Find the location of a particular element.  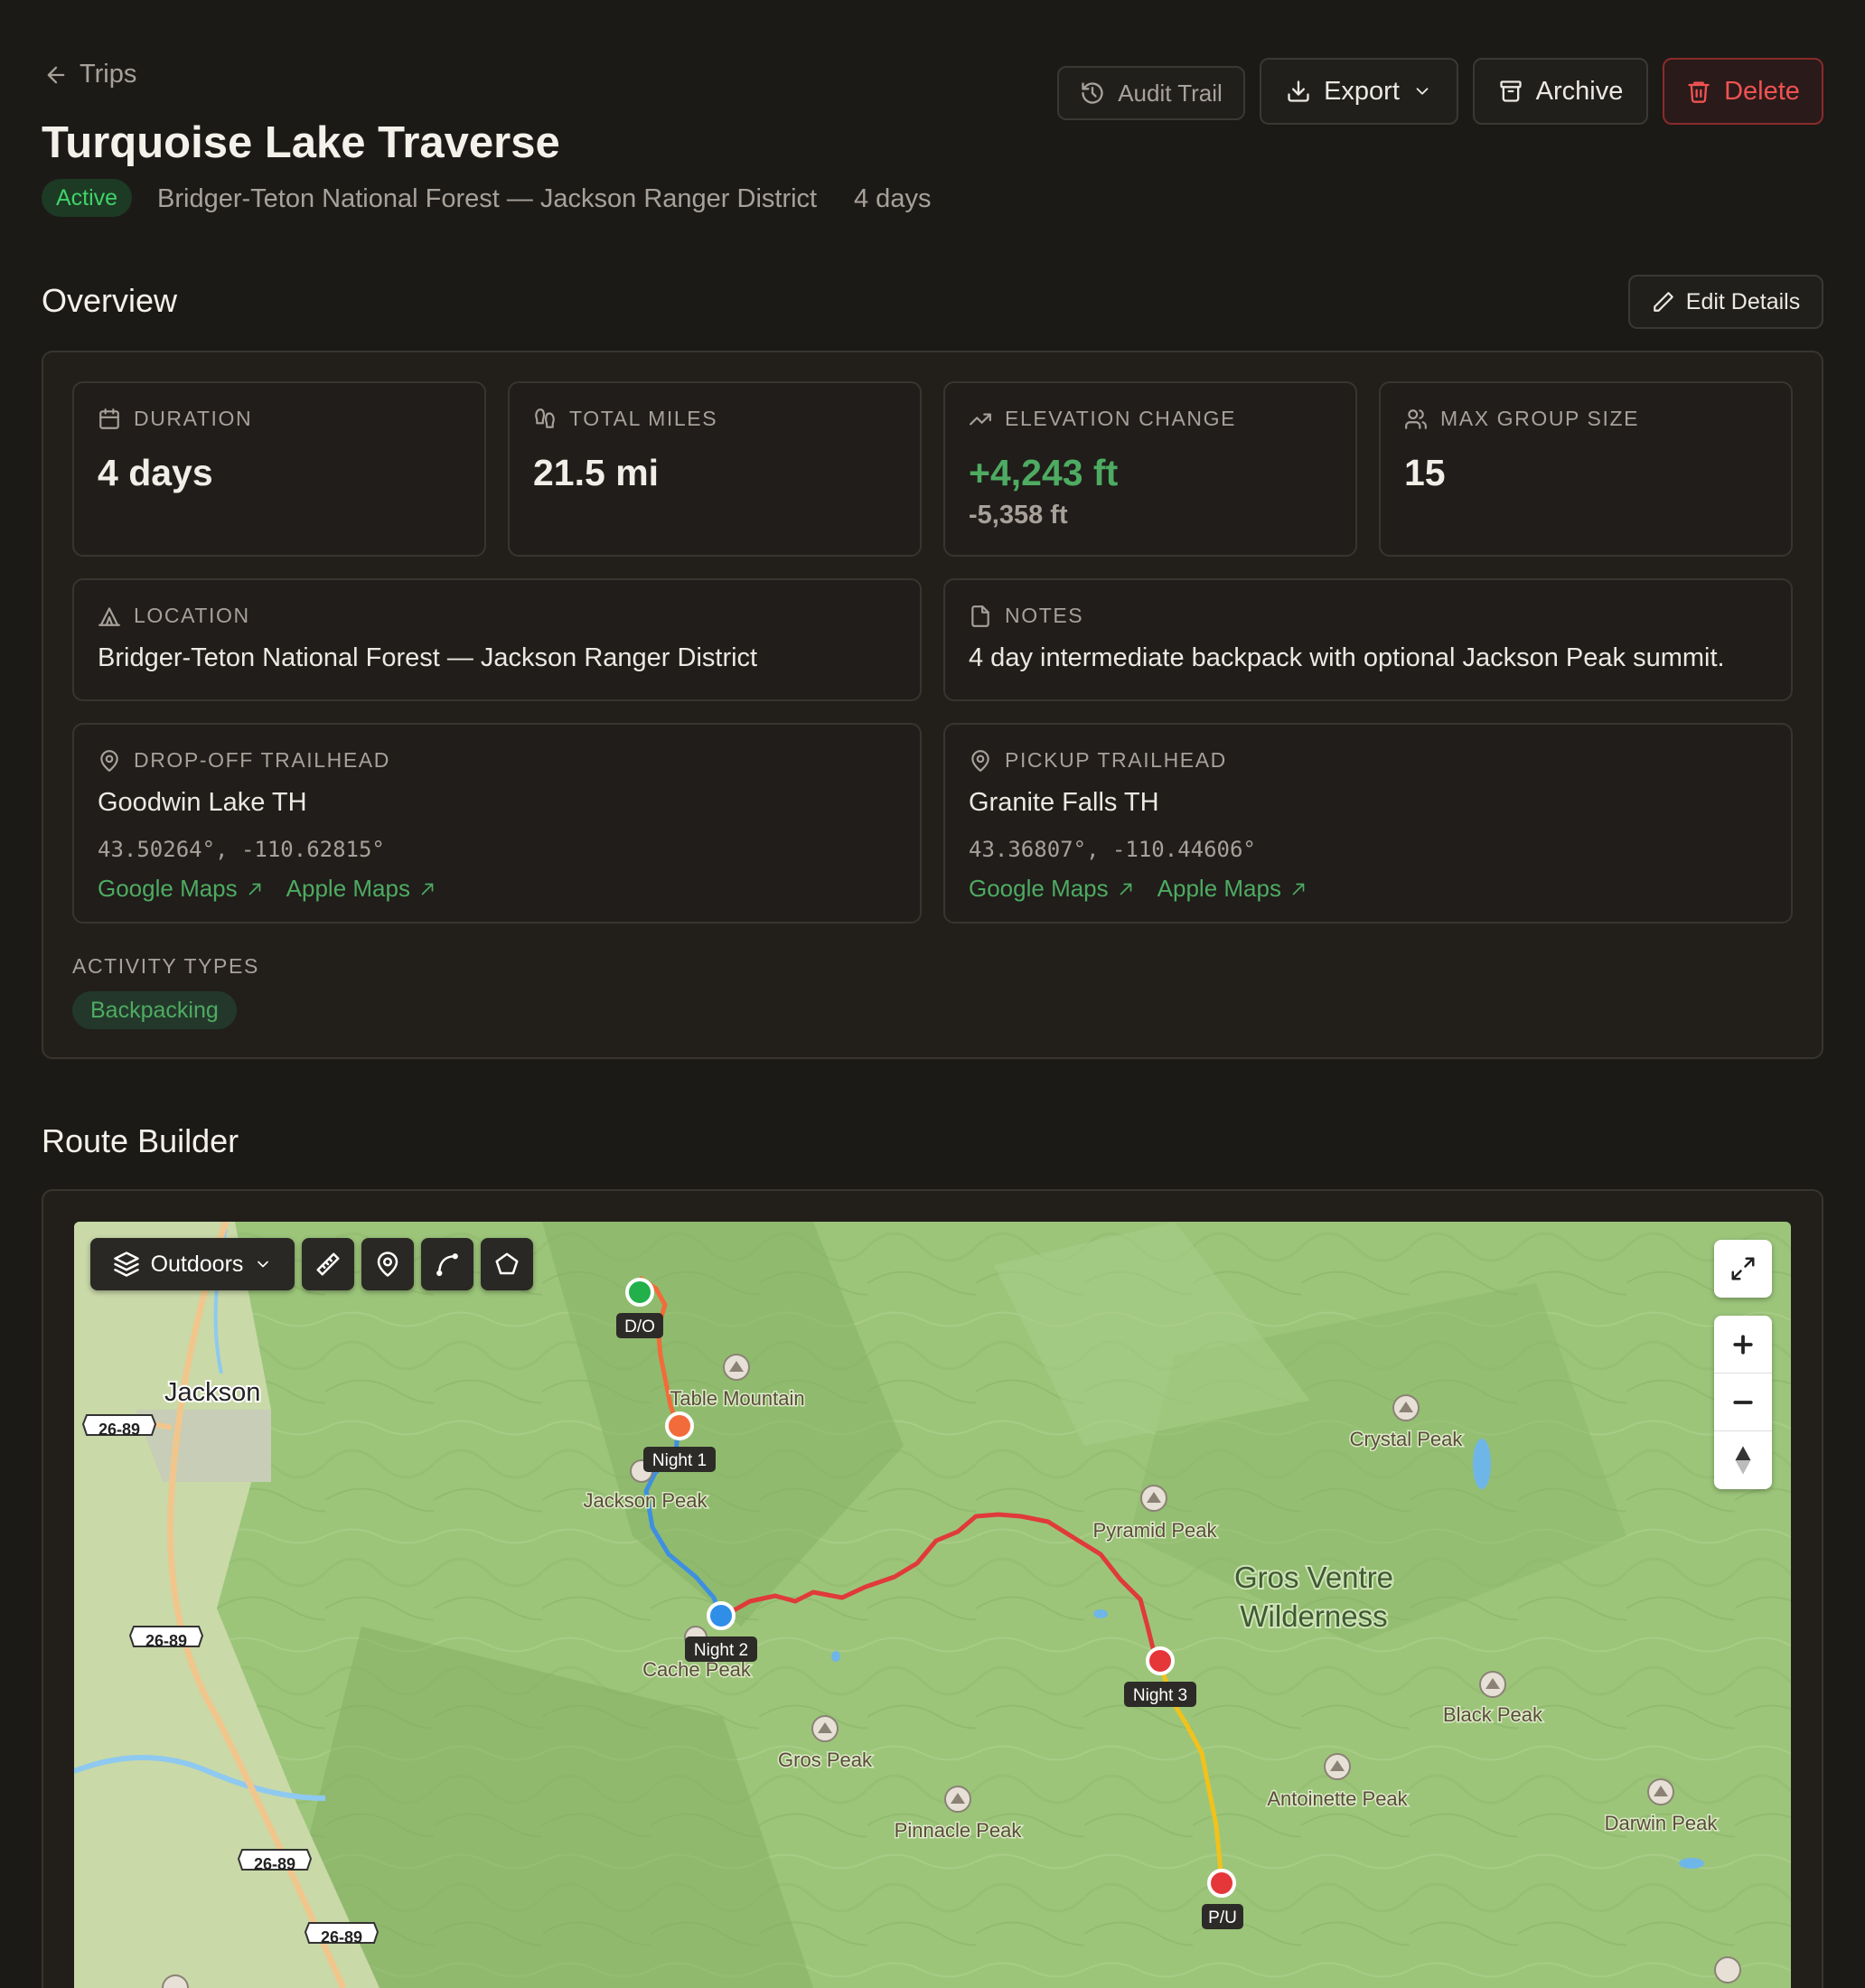

edit-details-button: Edit Details is located at coordinates (1725, 302).